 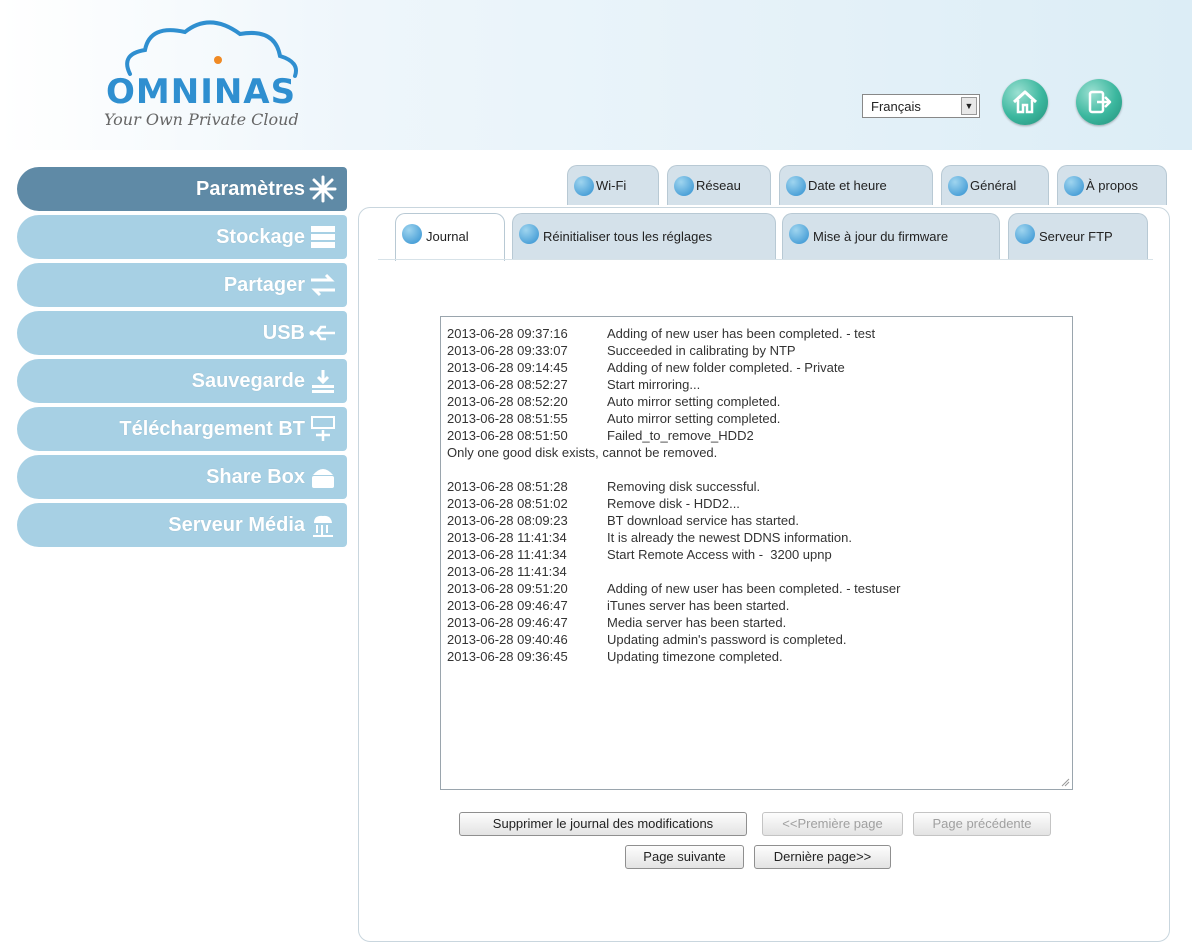 What do you see at coordinates (684, 186) in the screenshot?
I see `network-icon` at bounding box center [684, 186].